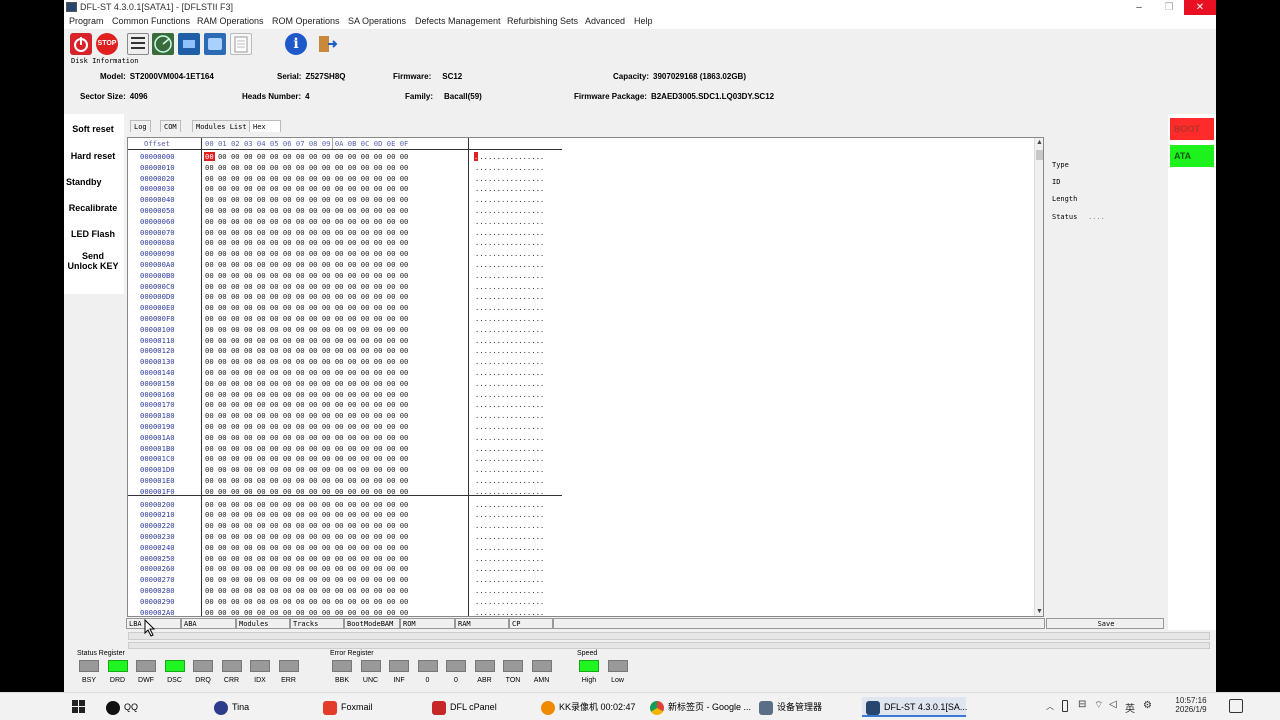 This screenshot has width=1280, height=720. I want to click on ime-indicator: 英, so click(1130, 707).